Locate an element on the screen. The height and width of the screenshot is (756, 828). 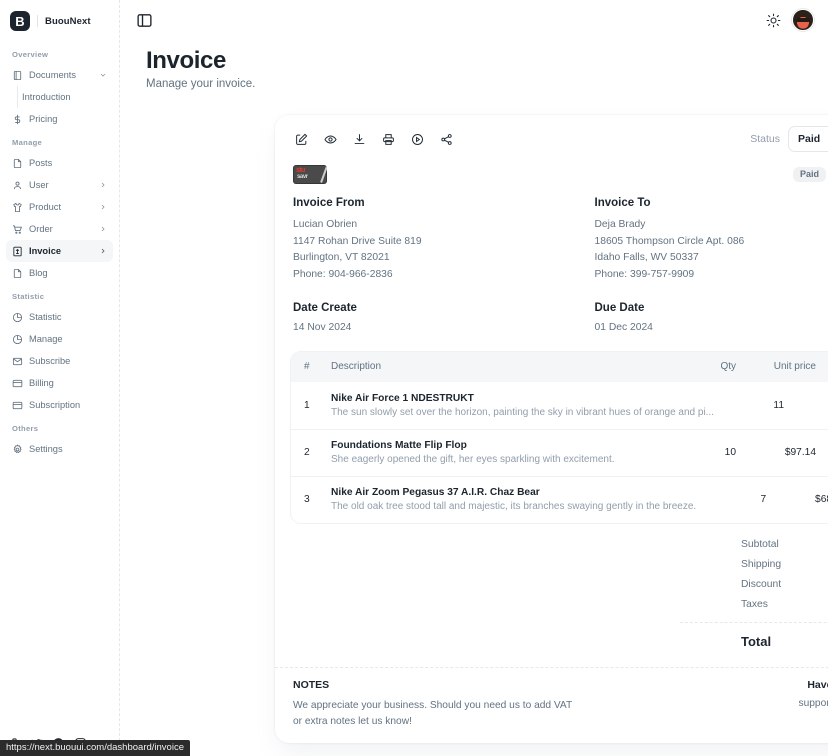
sidebar-item-label: Order is located at coordinates (41, 229).